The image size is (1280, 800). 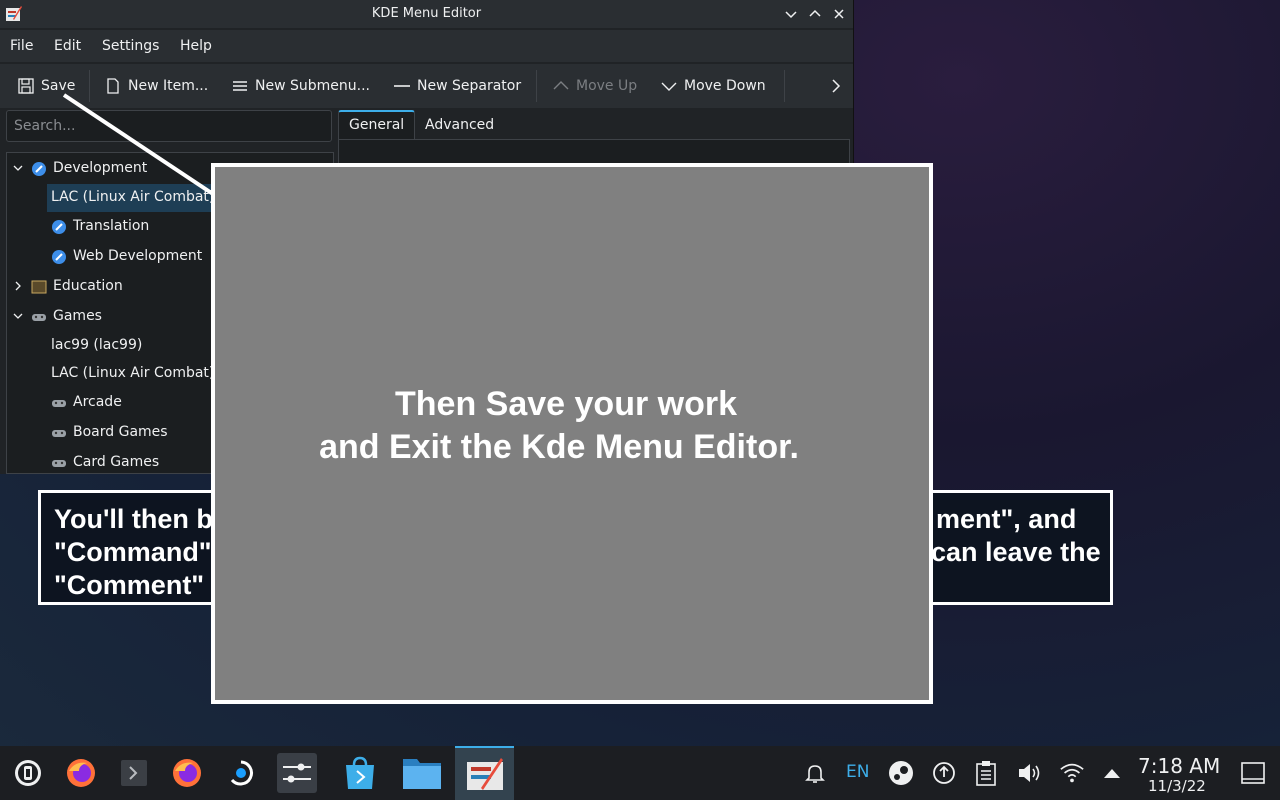 What do you see at coordinates (725, 86) in the screenshot?
I see `move-down-label: Move Down` at bounding box center [725, 86].